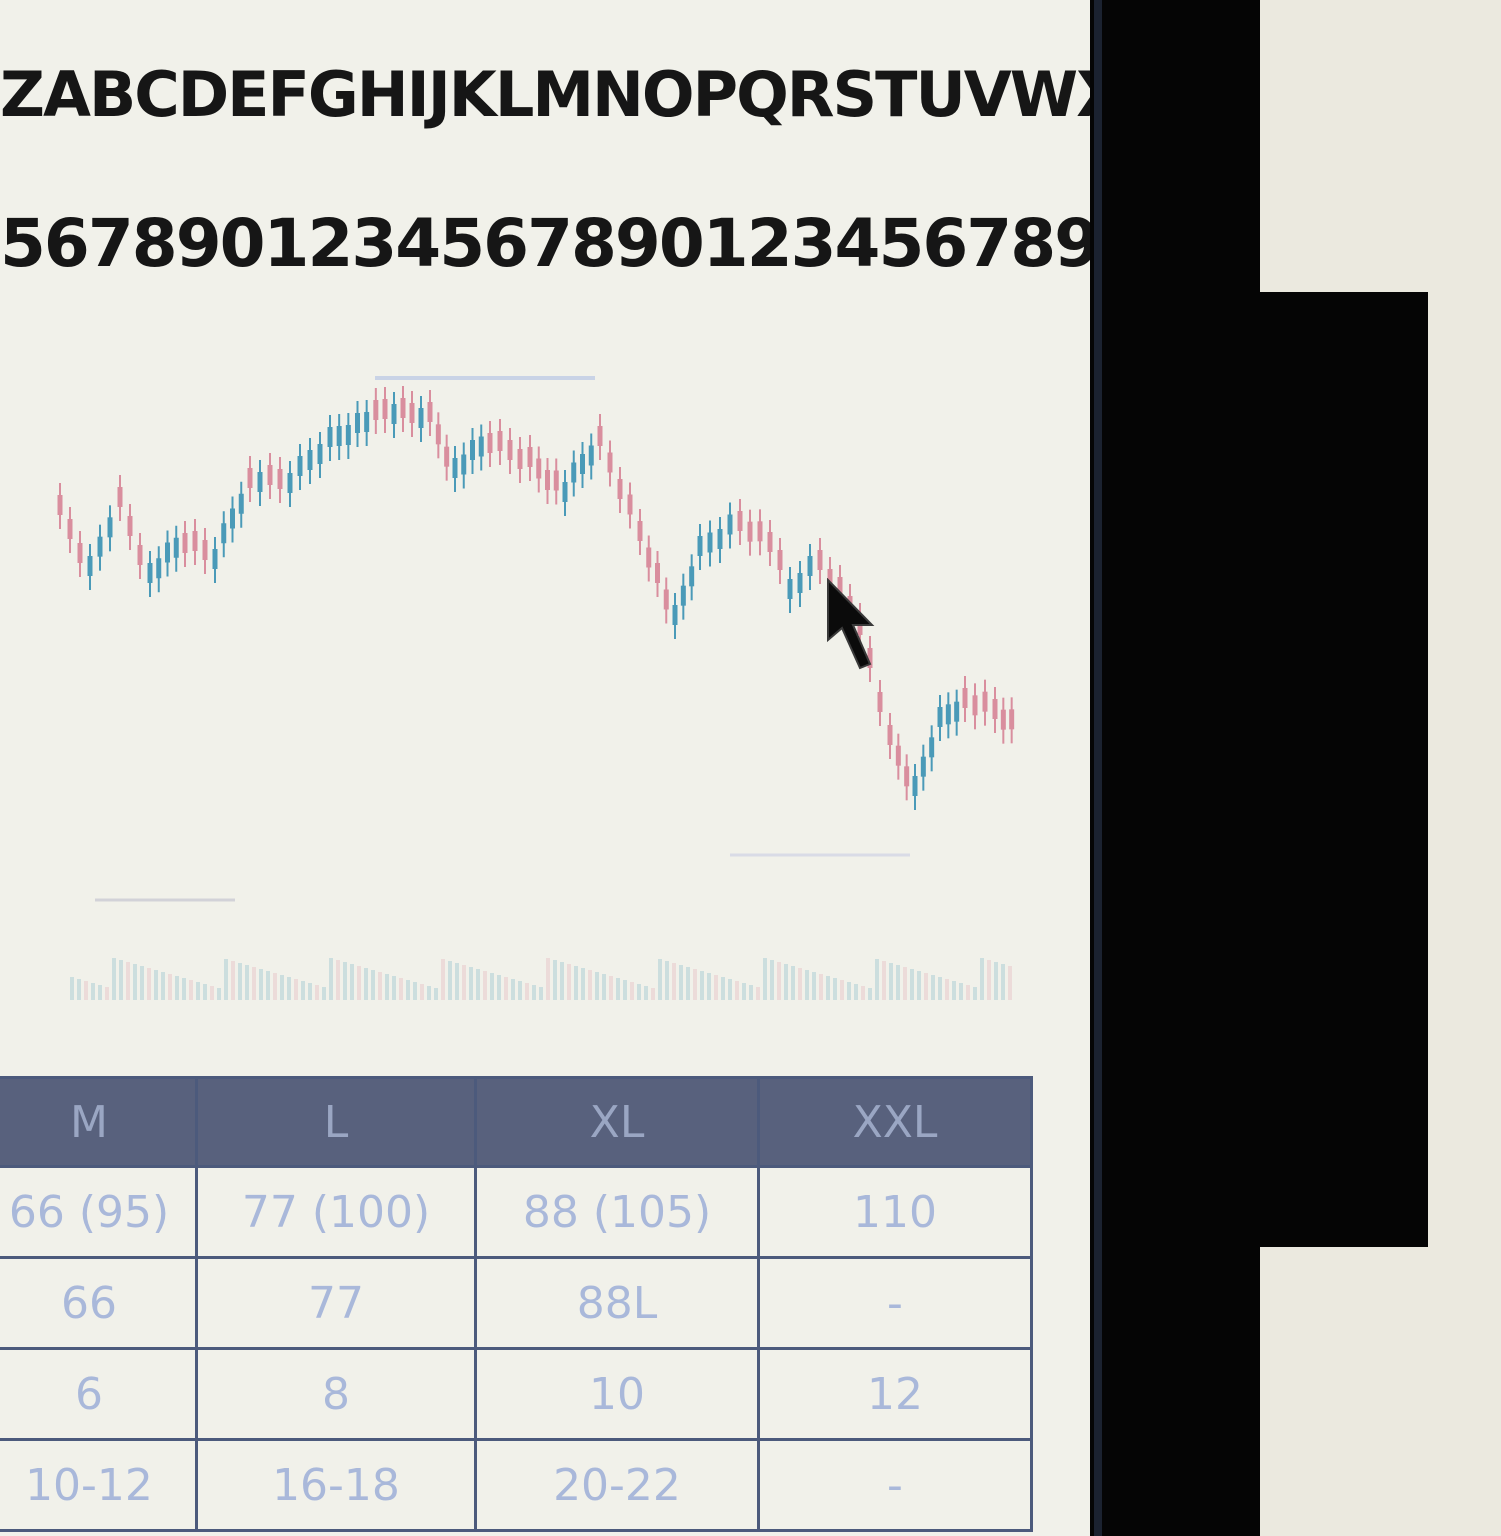 This screenshot has height=1536, width=1501. Describe the element at coordinates (545, 94) in the screenshot. I see `alphabet-sample-text: ZABCDEFGHIJKLMNOPQRSTUVWXYZ` at that location.